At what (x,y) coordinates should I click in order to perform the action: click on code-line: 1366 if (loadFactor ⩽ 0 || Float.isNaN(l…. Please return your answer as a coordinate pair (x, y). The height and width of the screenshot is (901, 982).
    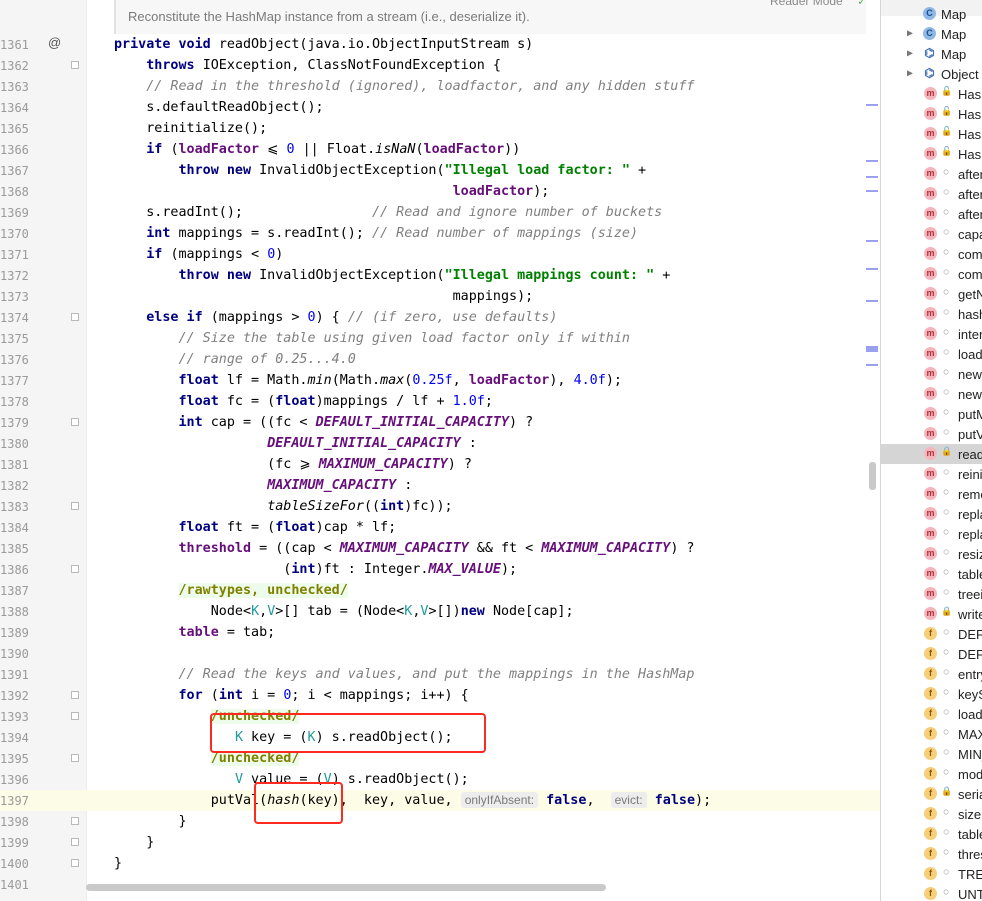
    Looking at the image, I should click on (440, 149).